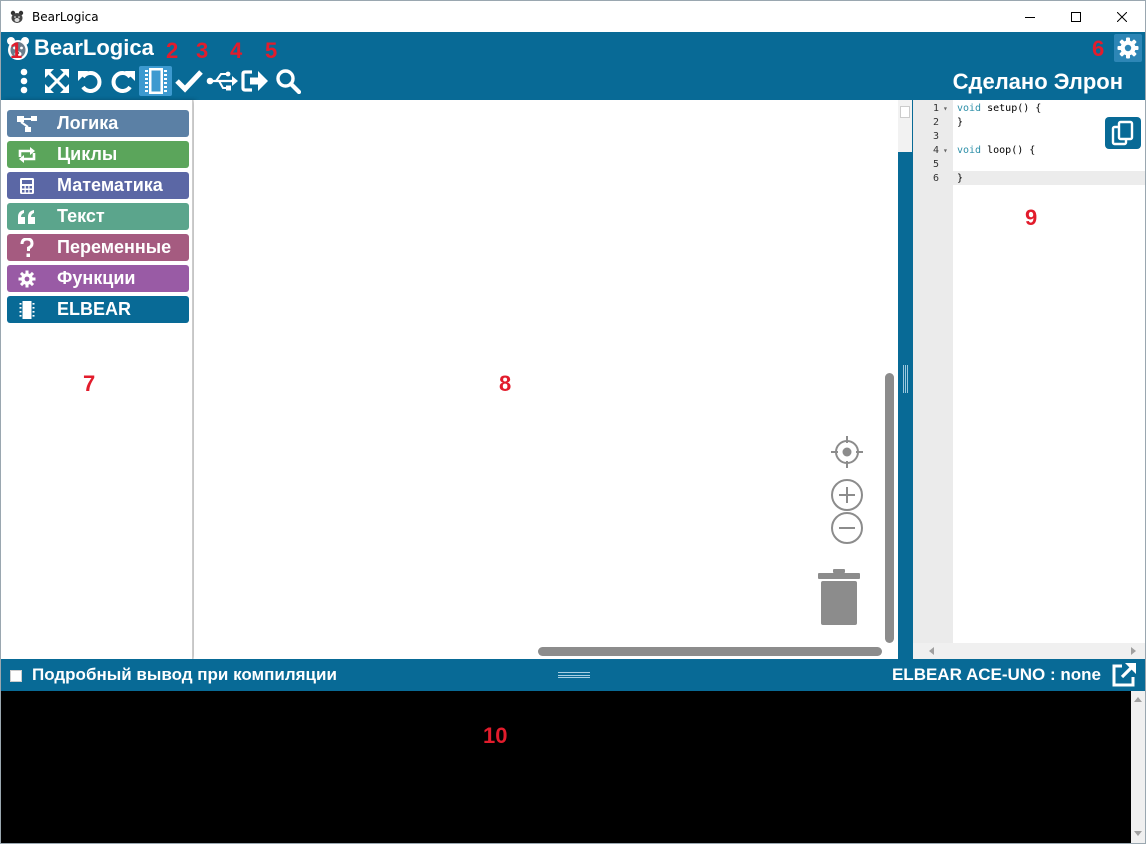 The image size is (1146, 844). I want to click on category-variables: Переменные, so click(98, 247).